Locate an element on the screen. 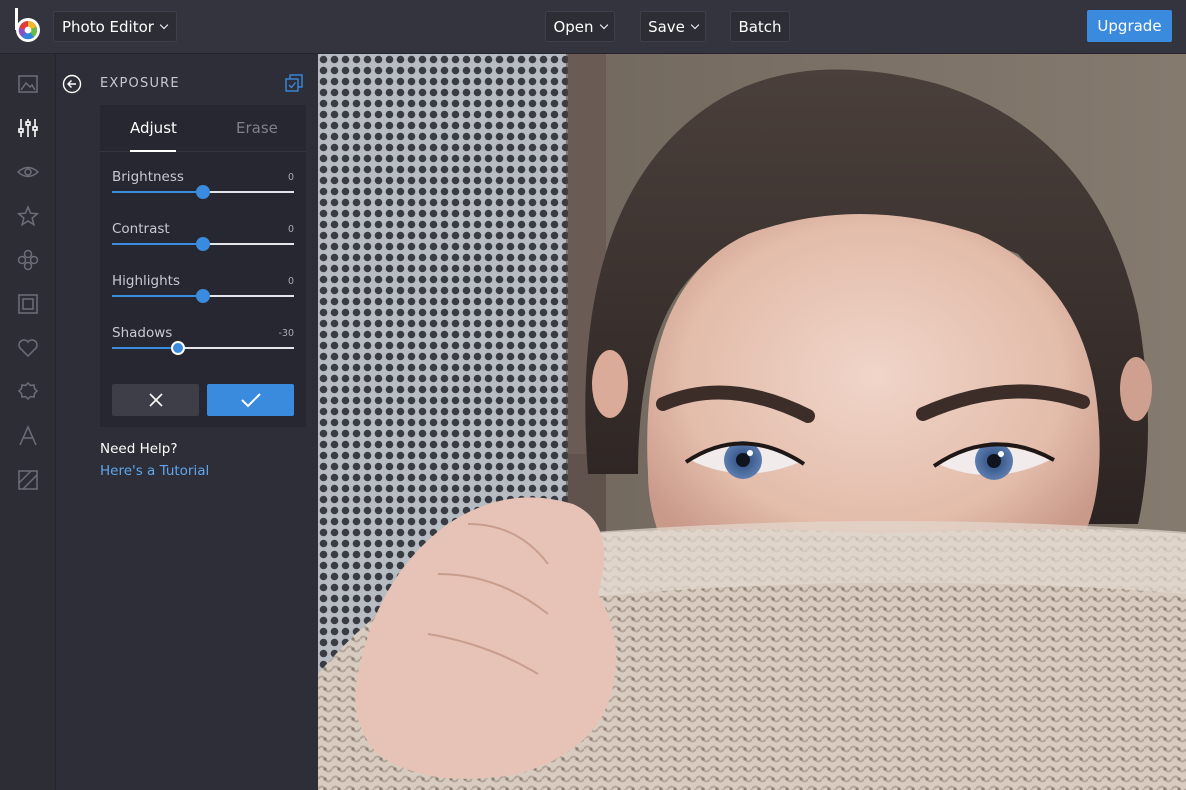 This screenshot has height=790, width=1186. cancel-button is located at coordinates (155, 400).